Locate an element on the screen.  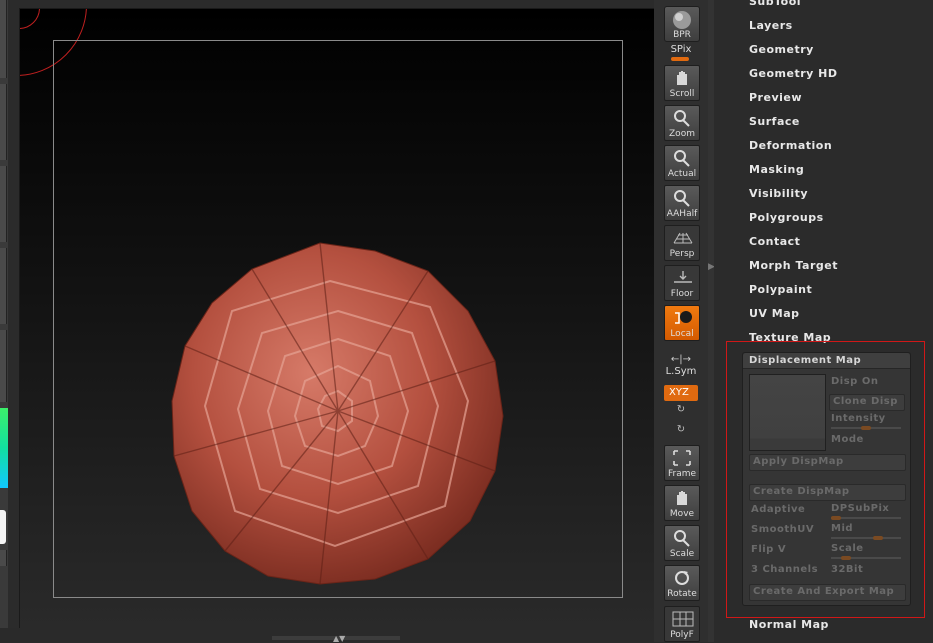
persp-button: Persp is located at coordinates (682, 243).